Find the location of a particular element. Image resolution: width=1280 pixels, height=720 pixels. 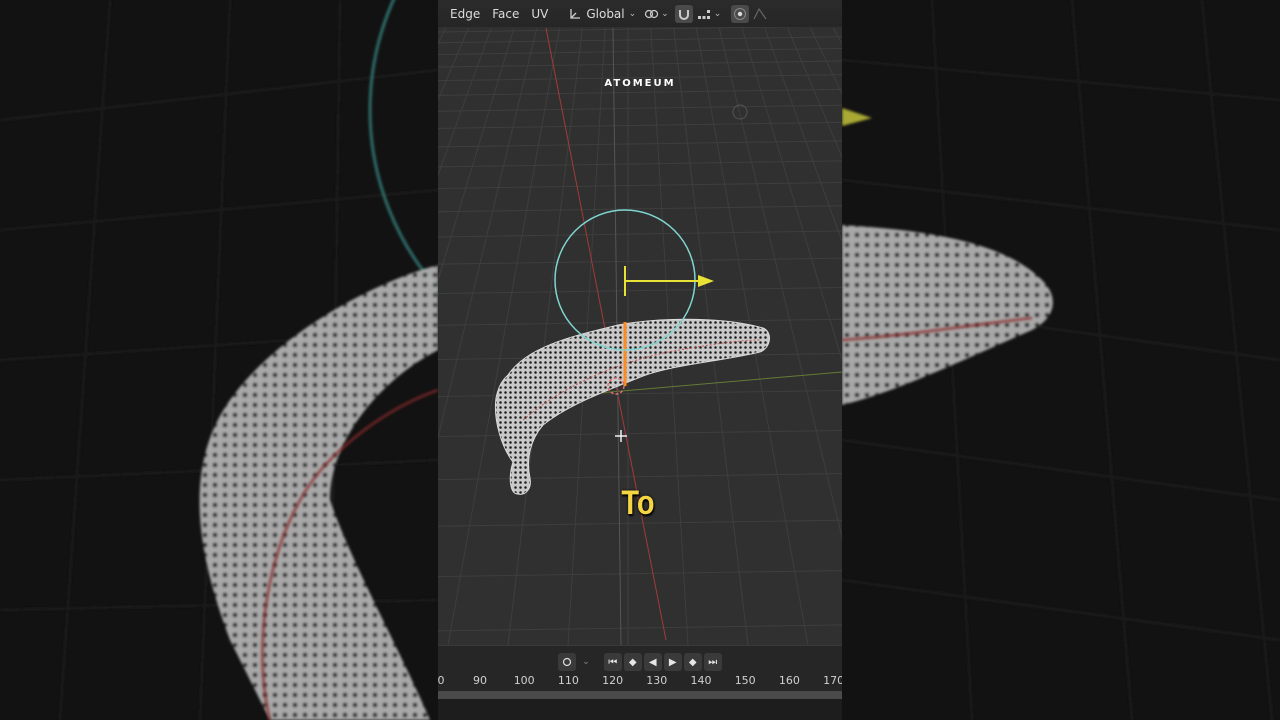

frame-tick-label: 160 is located at coordinates (789, 680).